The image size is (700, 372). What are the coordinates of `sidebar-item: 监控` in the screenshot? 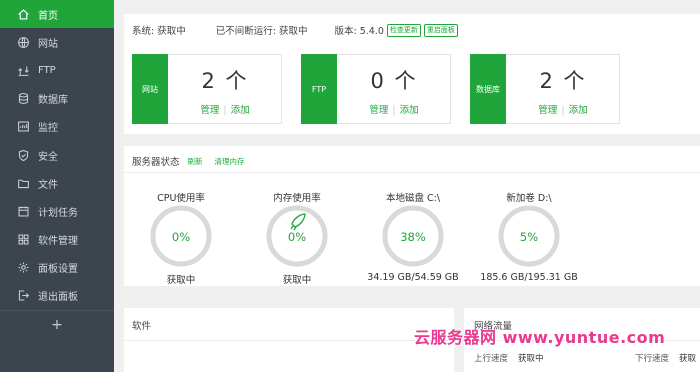 It's located at (57, 127).